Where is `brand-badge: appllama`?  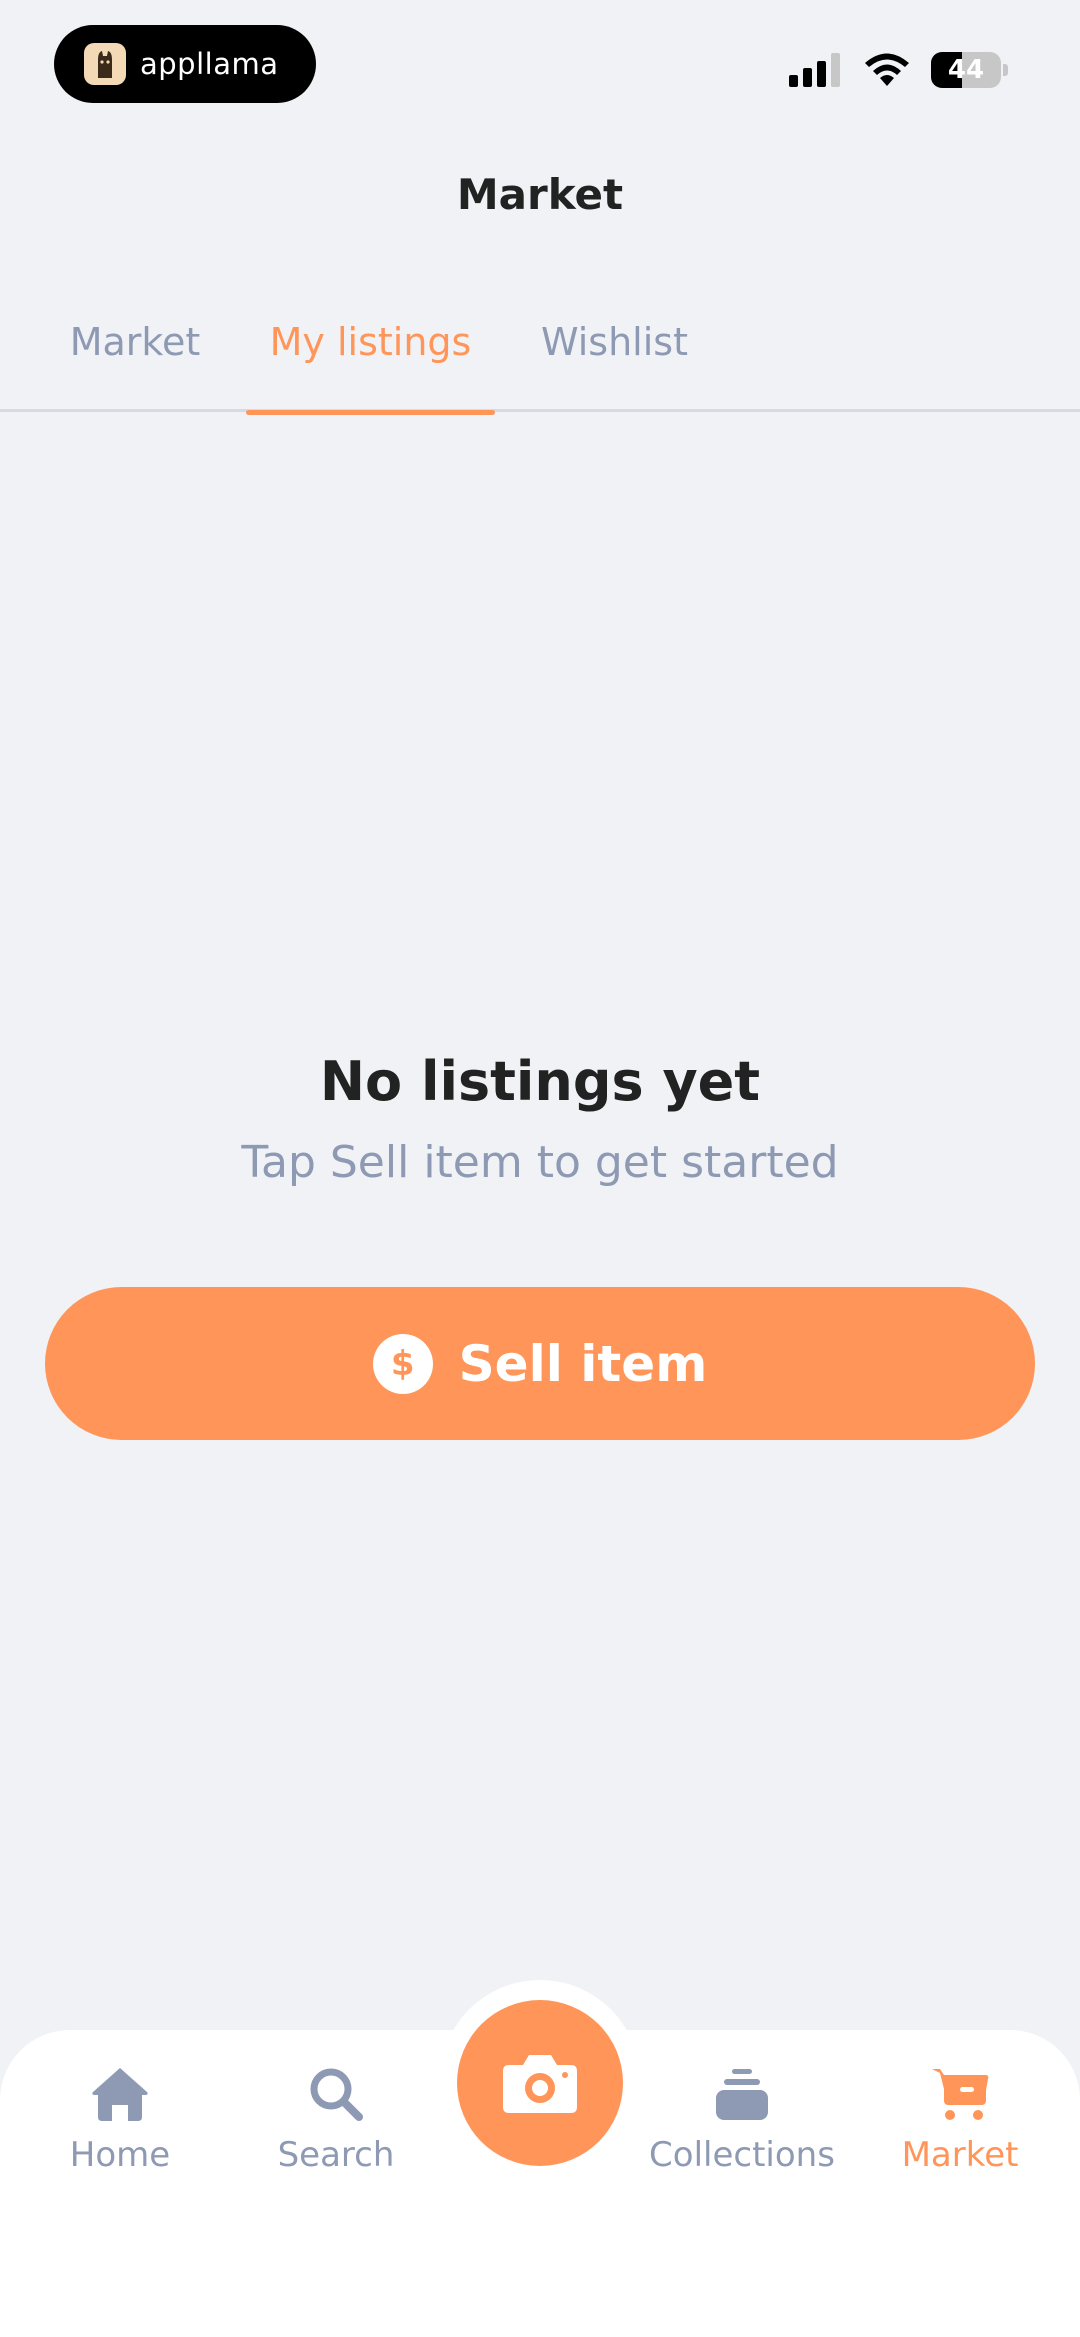
brand-badge: appllama is located at coordinates (185, 64).